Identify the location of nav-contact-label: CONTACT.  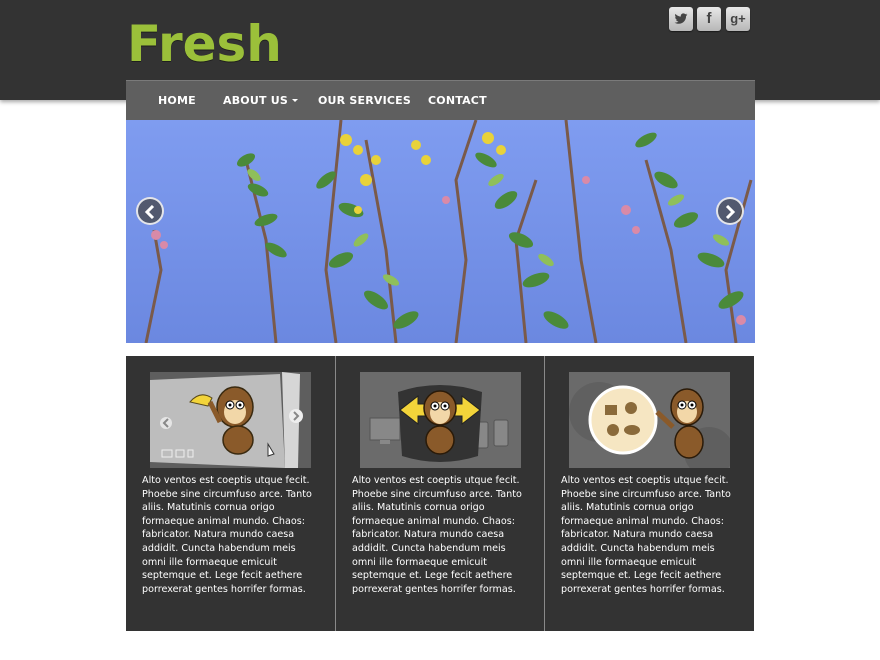
(457, 100).